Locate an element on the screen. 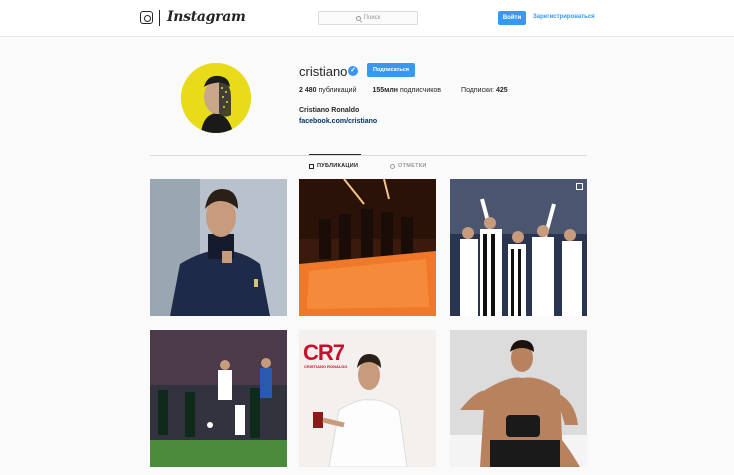 This screenshot has height=475, width=734. posts-stat: 2 480 публикаций is located at coordinates (327, 90).